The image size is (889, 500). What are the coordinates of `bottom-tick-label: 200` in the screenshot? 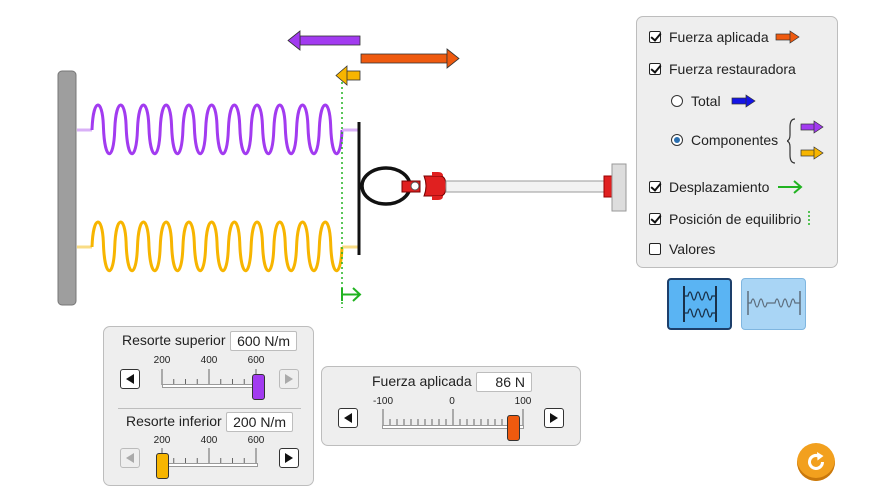 It's located at (162, 440).